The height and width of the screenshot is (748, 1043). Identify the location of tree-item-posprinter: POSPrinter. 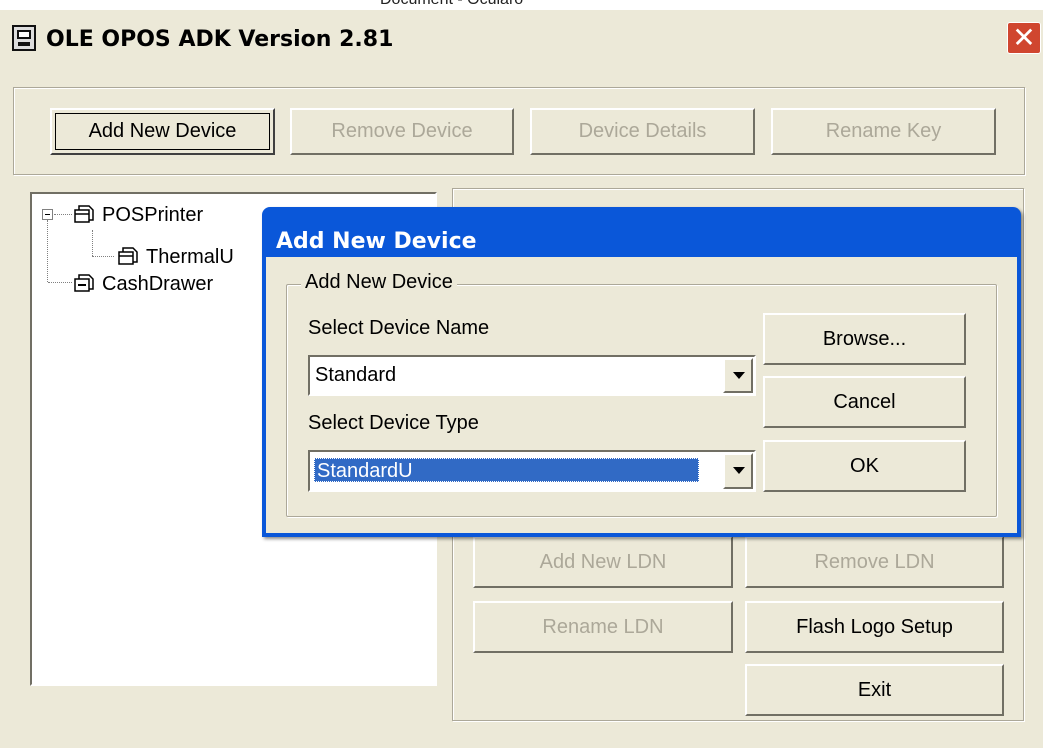
(152, 215).